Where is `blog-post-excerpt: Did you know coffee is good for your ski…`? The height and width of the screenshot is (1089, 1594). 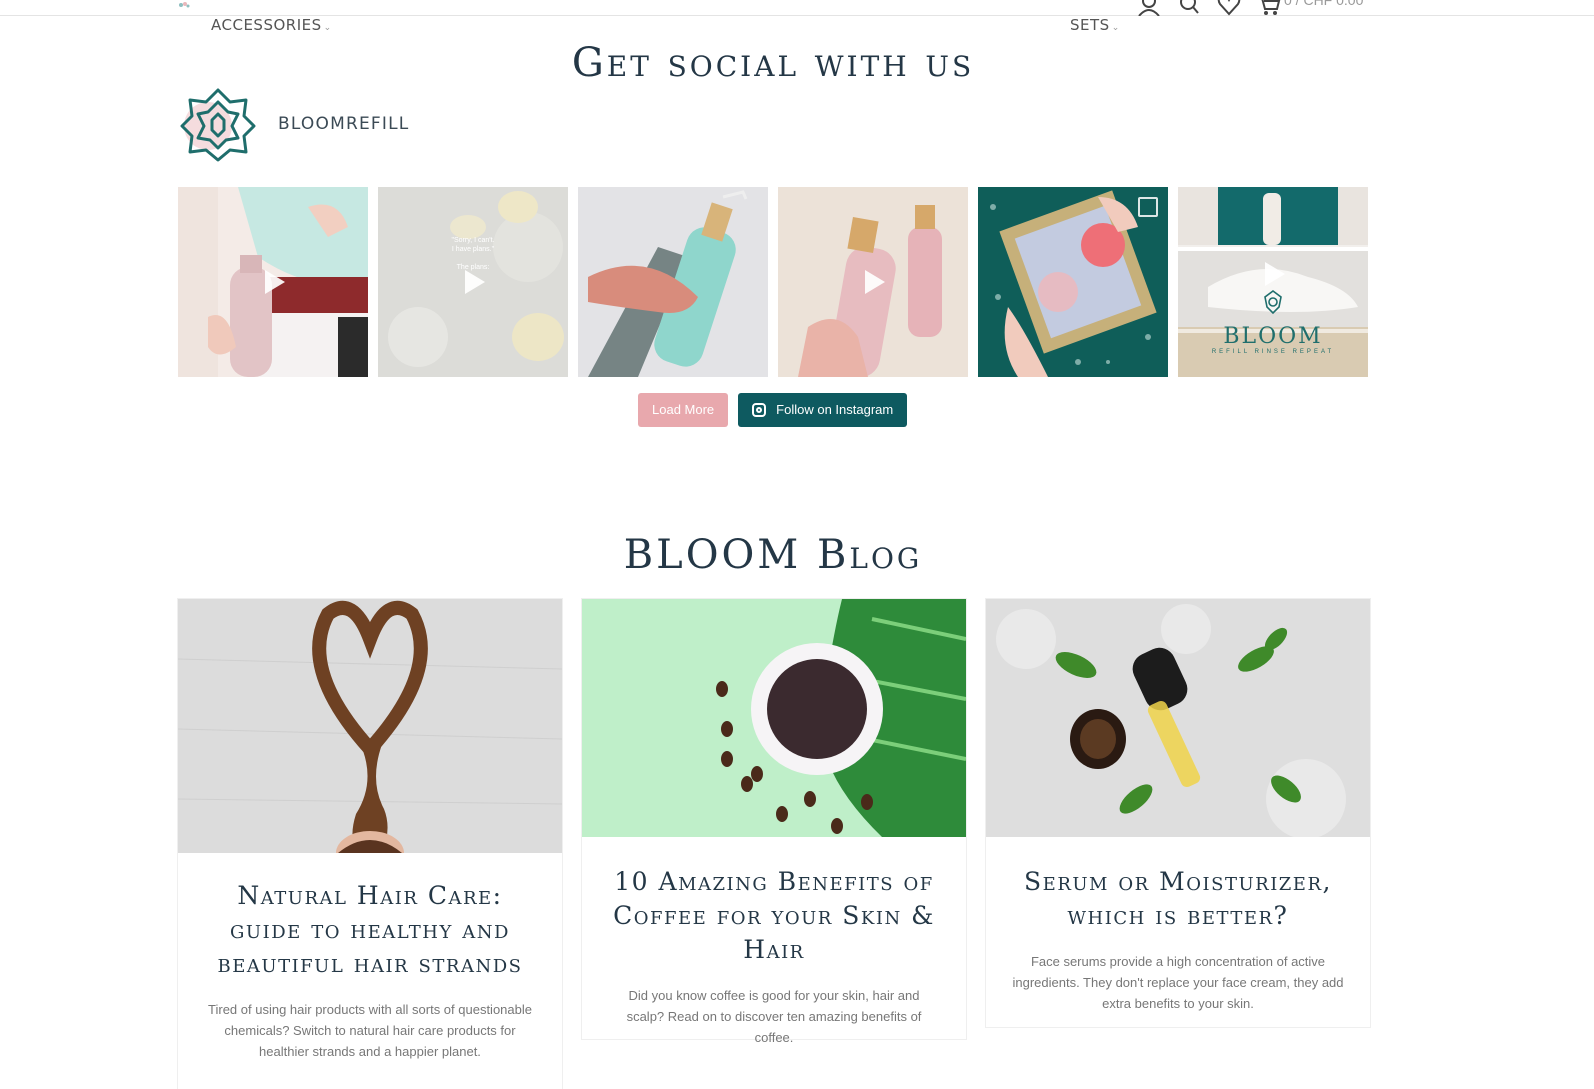
blog-post-excerpt: Did you know coffee is good for your ski… is located at coordinates (774, 1016).